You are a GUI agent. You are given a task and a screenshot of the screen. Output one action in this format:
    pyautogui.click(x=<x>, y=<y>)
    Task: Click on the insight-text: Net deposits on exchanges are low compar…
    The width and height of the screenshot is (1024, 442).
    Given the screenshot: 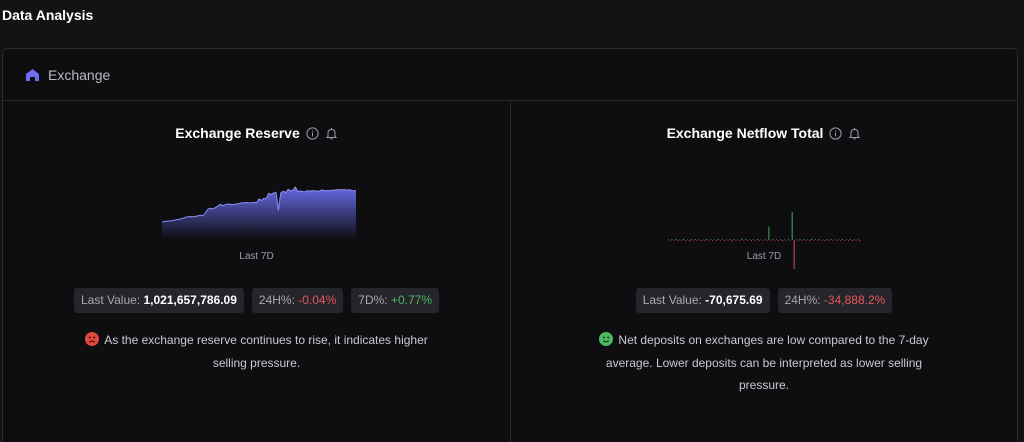 What is the action you would take?
    pyautogui.click(x=764, y=363)
    